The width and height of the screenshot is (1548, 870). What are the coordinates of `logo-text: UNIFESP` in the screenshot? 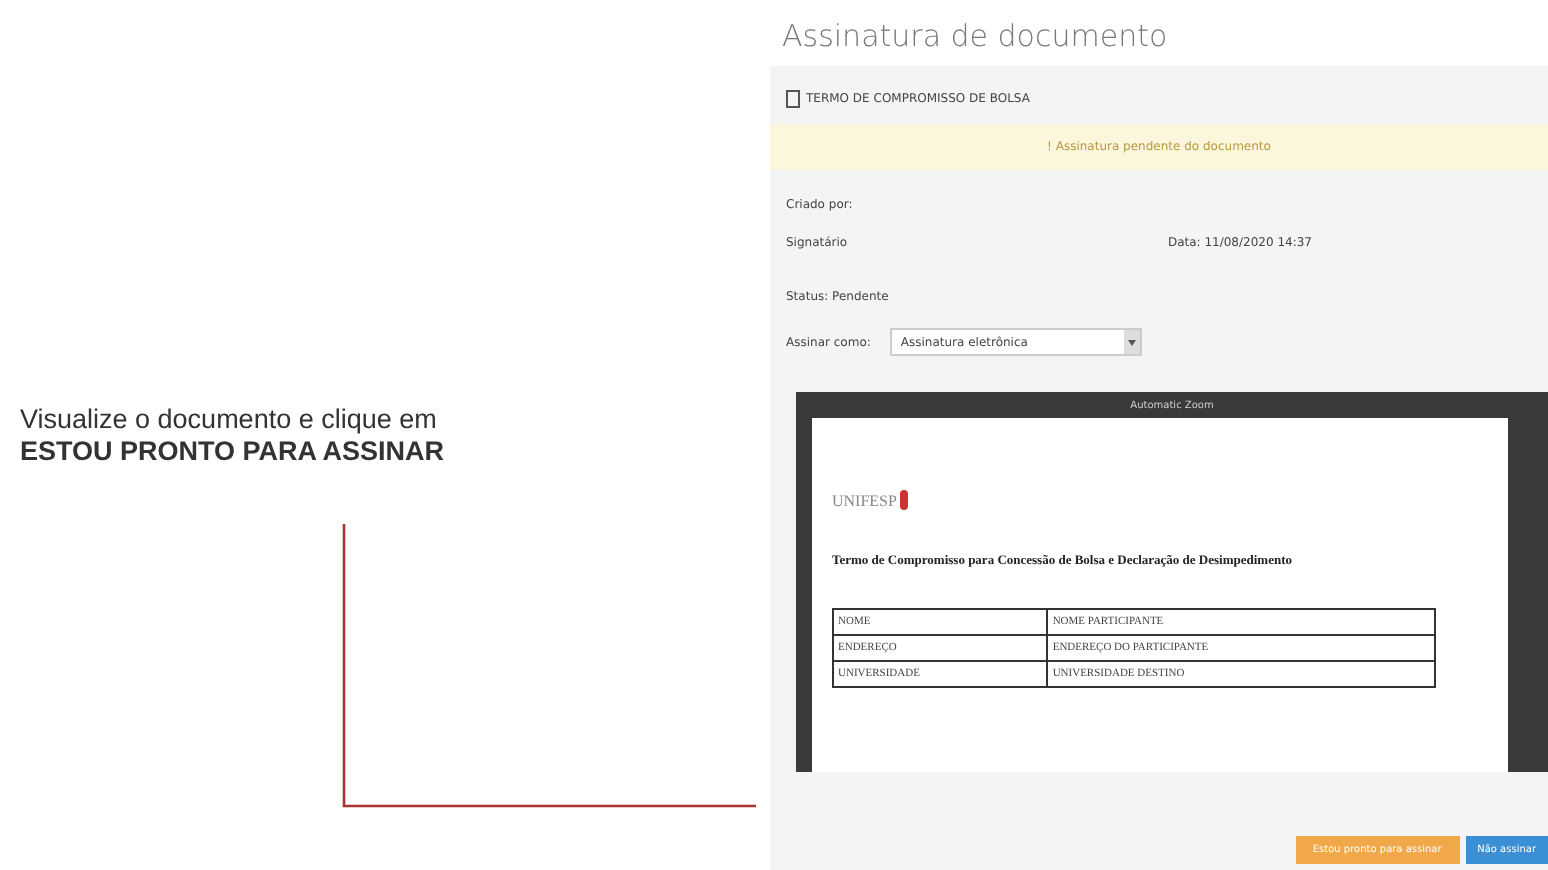 It's located at (864, 500).